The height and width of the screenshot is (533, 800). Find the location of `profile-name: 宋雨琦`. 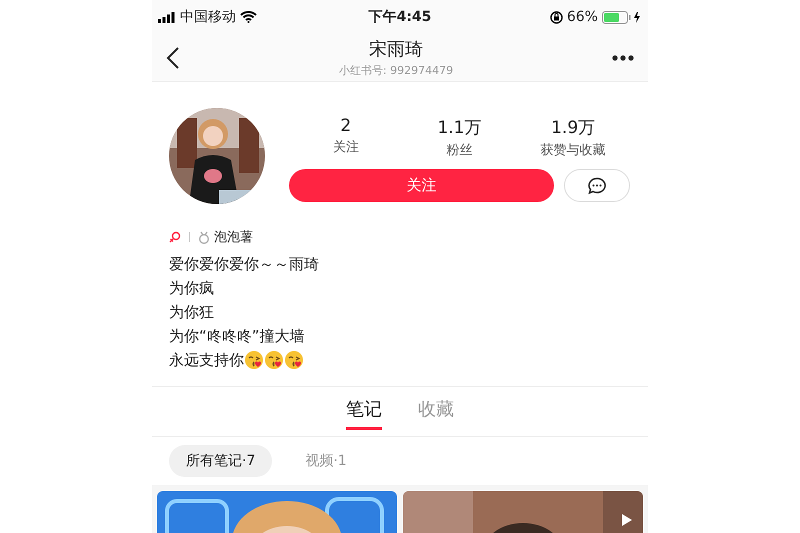

profile-name: 宋雨琦 is located at coordinates (395, 49).